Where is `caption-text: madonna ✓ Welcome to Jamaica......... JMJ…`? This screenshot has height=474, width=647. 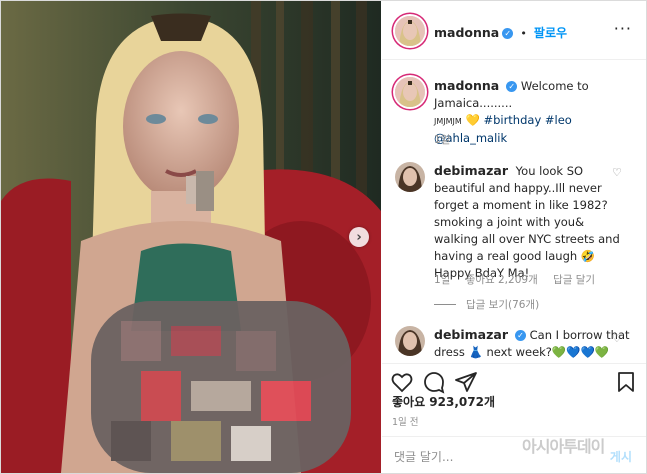
caption-text: madonna ✓ Welcome to Jamaica......... JMJ… is located at coordinates (536, 112).